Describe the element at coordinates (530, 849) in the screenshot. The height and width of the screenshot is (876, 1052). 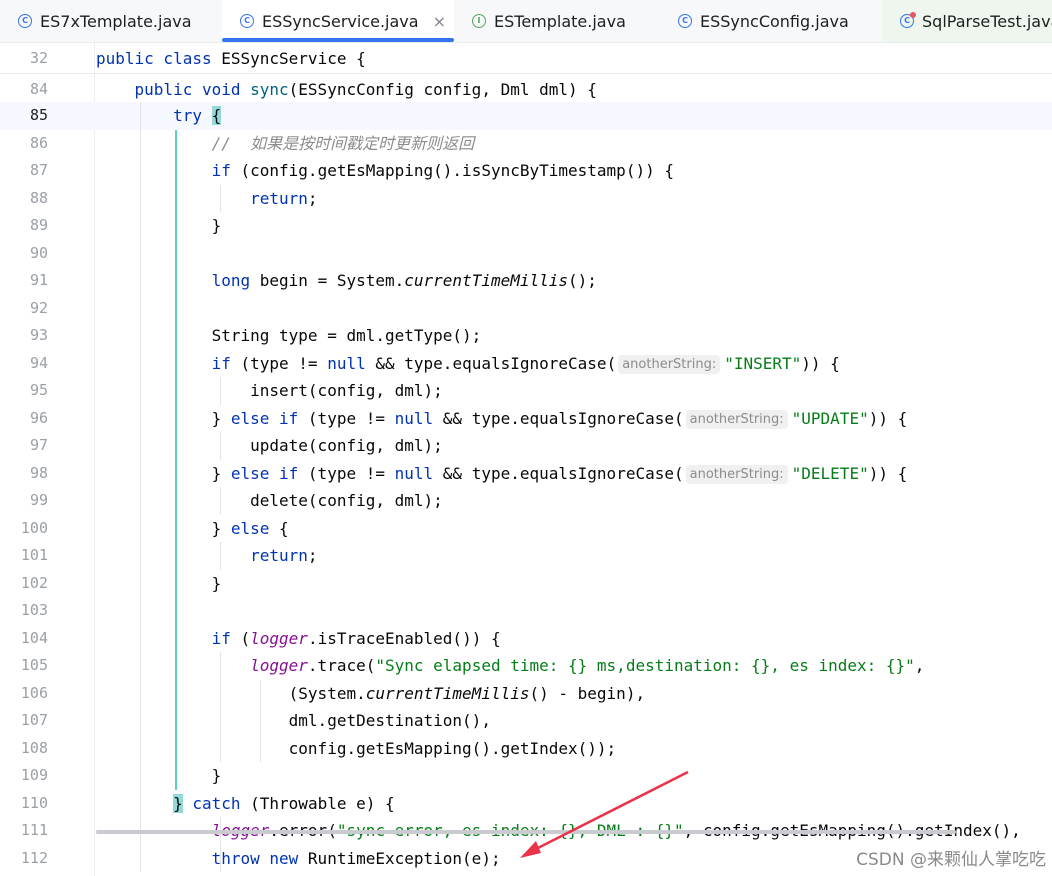
I see `annotation-arrow-head` at that location.